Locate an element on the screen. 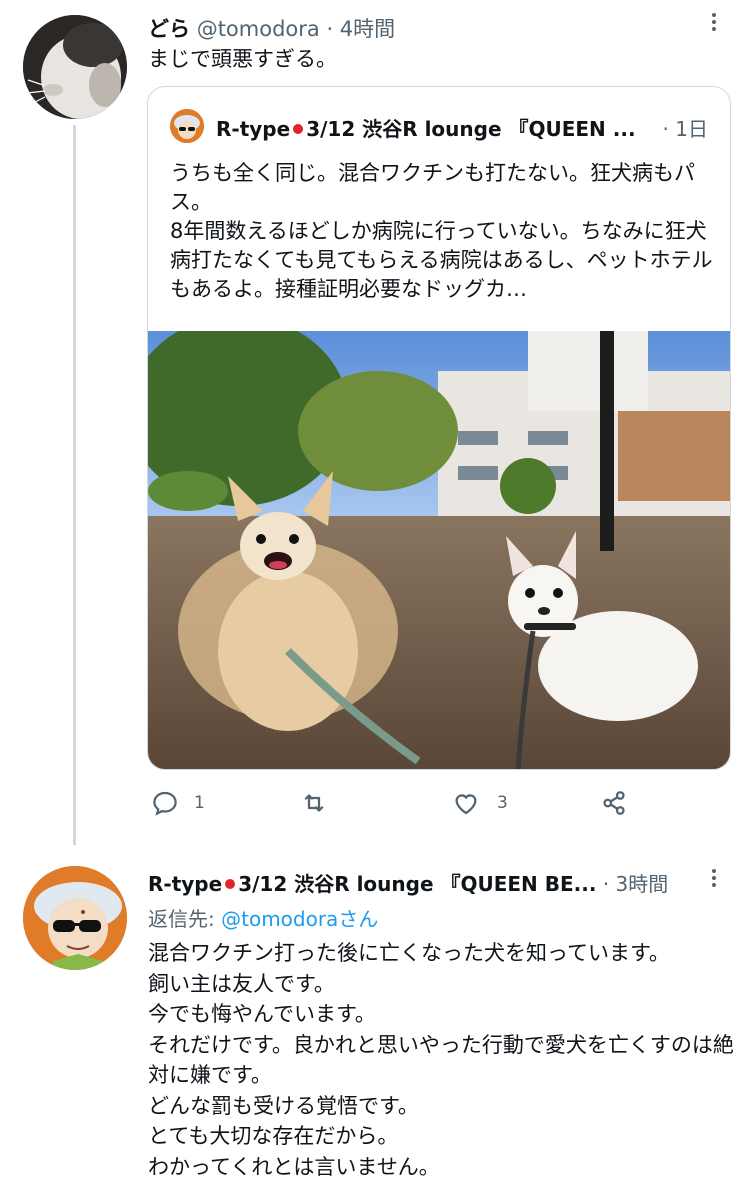 The width and height of the screenshot is (753, 1200). reply-to-line: 返信先: @tomodoraさん is located at coordinates (263, 917).